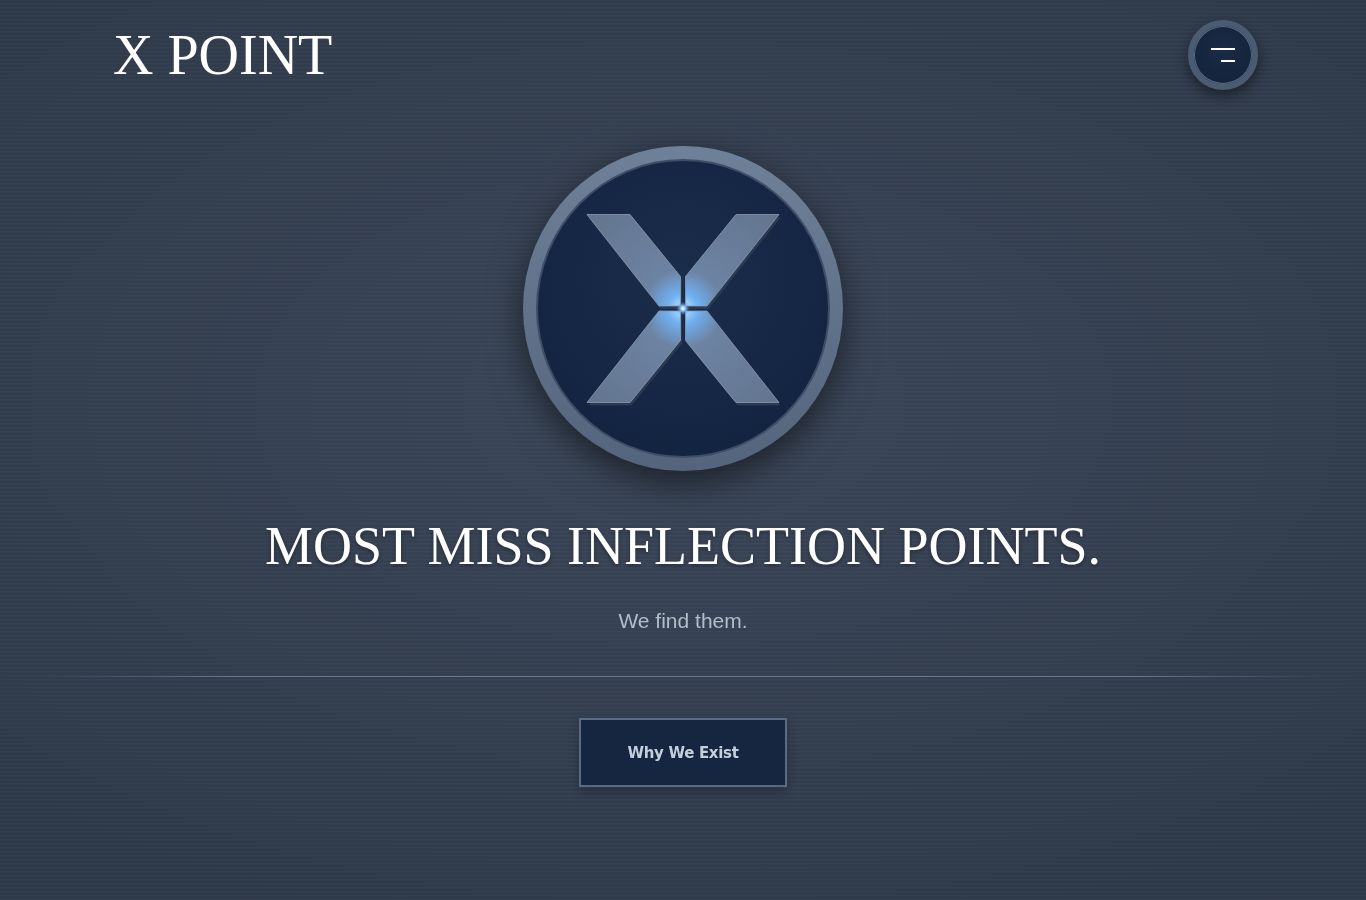  What do you see at coordinates (683, 546) in the screenshot?
I see `headline: MOST MISS INFLECTION POINTS.` at bounding box center [683, 546].